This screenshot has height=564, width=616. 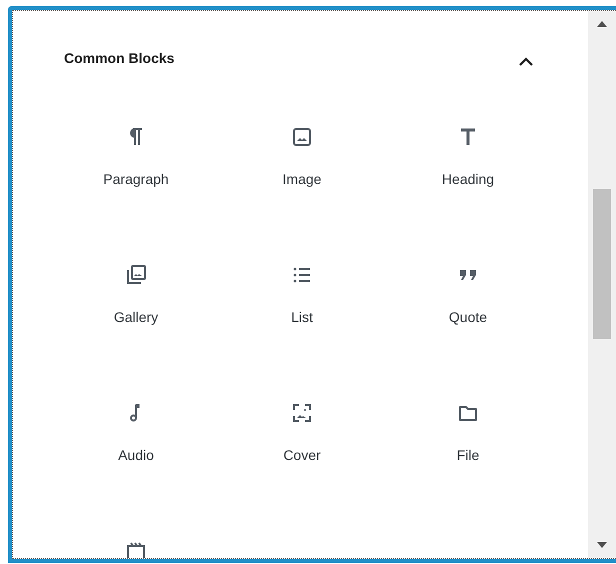 I want to click on block-button: List, so click(x=302, y=295).